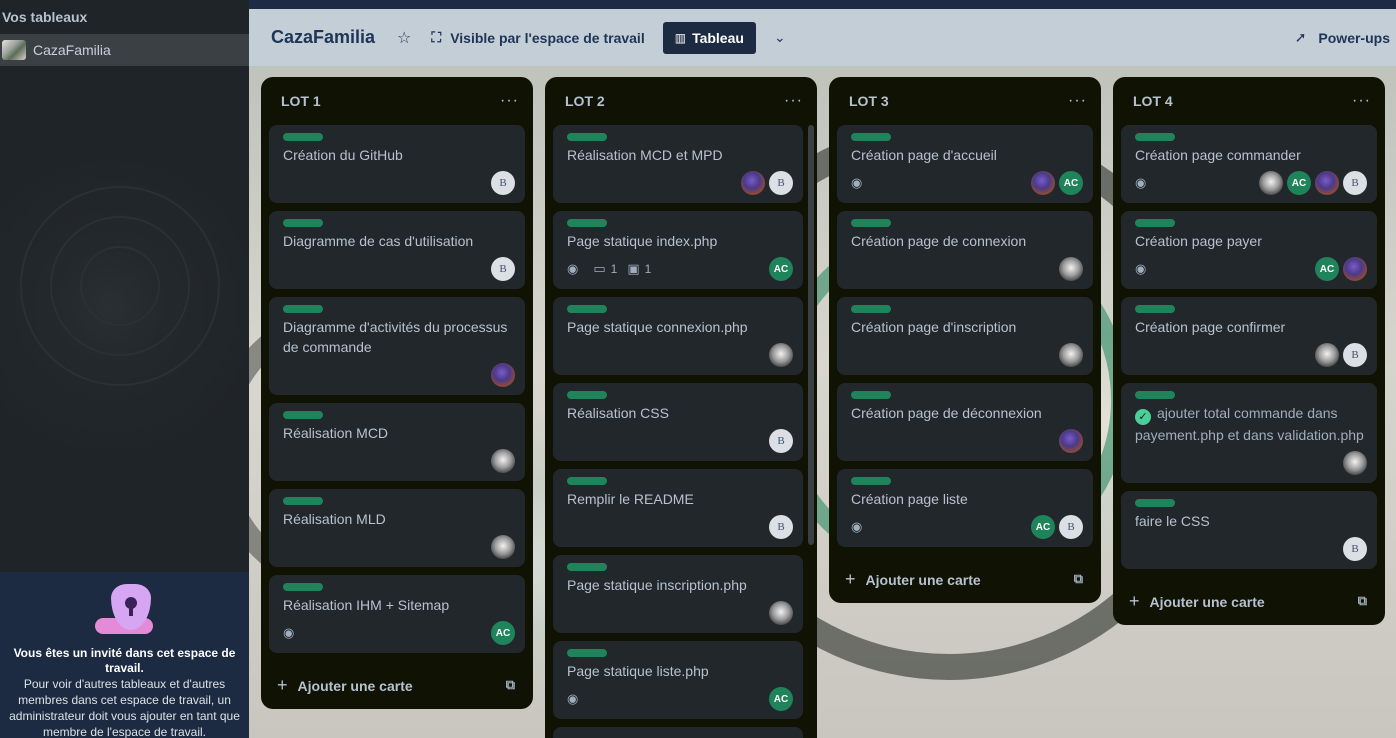 This screenshot has height=738, width=1396. Describe the element at coordinates (678, 336) in the screenshot. I see `card: Page statique connexion.php` at that location.